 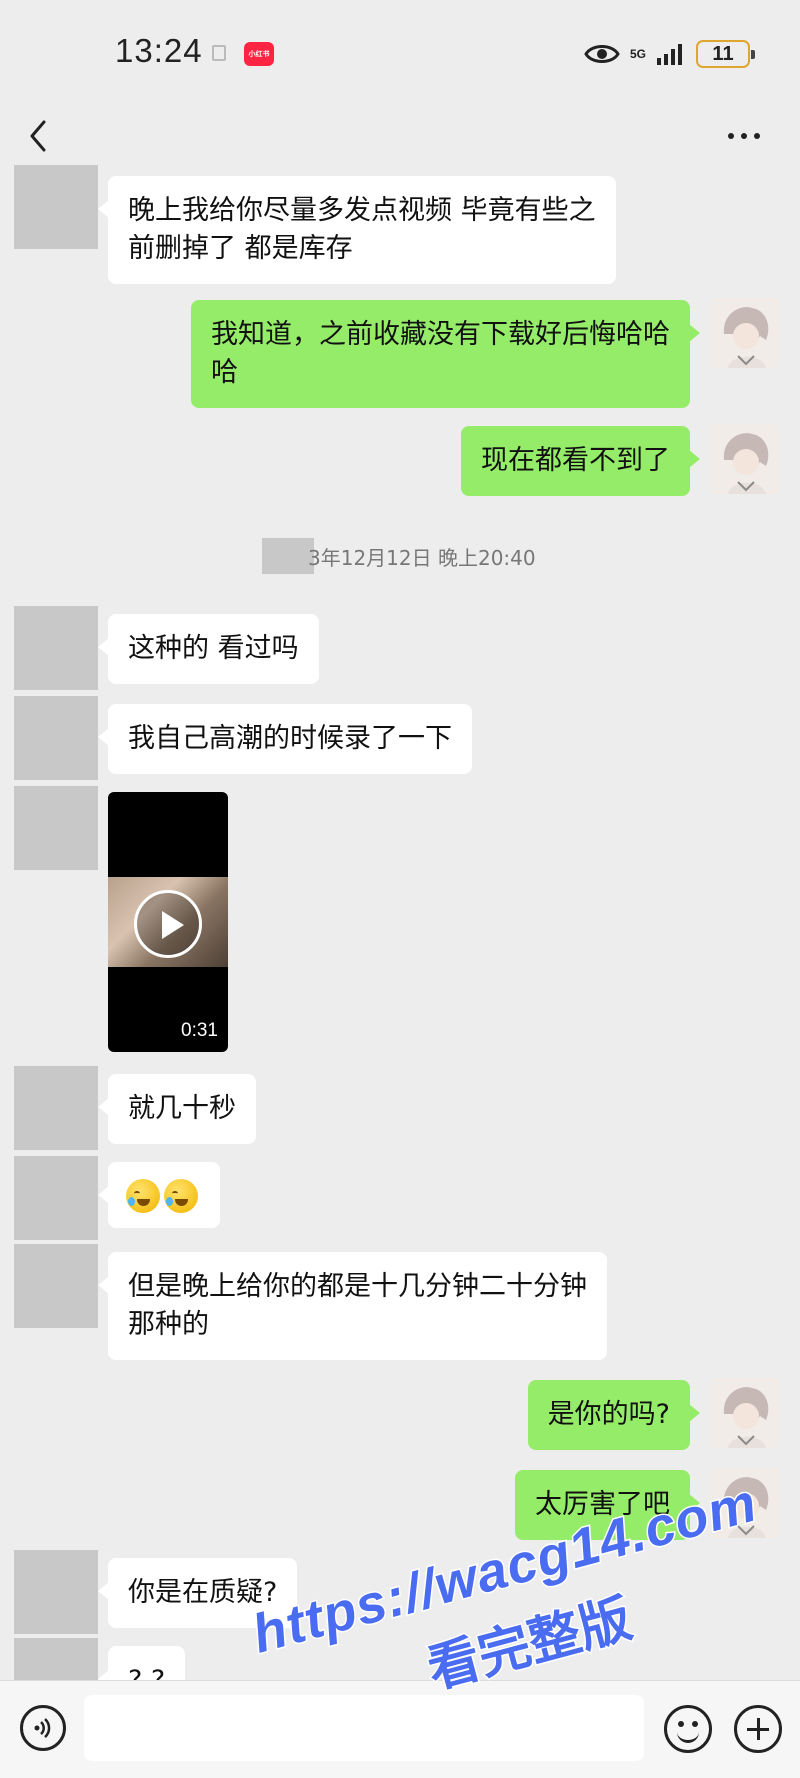 I want to click on message-bubble-incoming: 但是晚上给你的都是十几分钟二十分钟 那种的, so click(x=352, y=1306).